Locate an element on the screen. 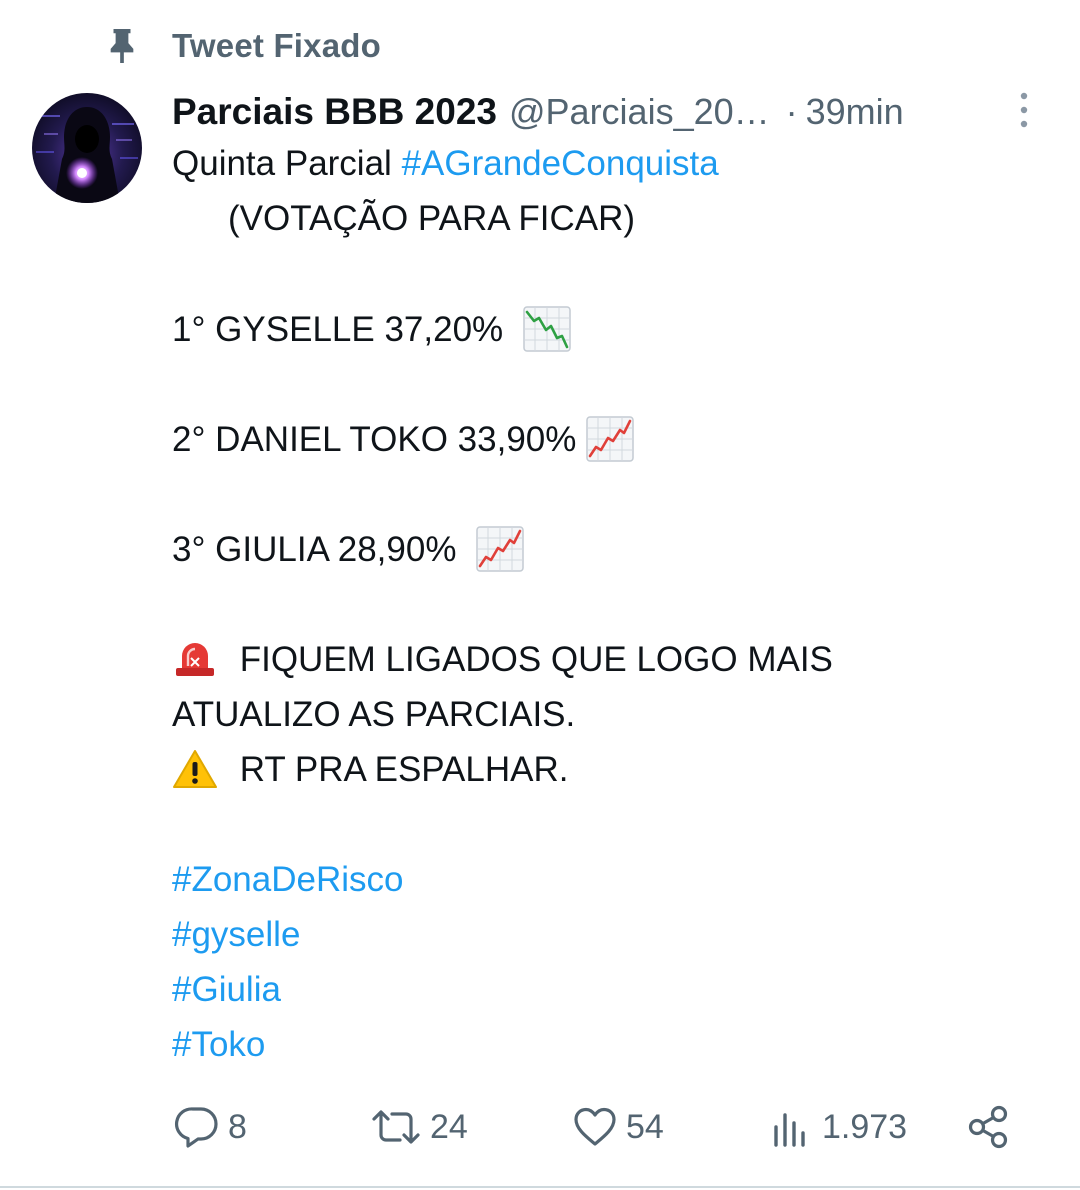  share-button is located at coordinates (989, 1127).